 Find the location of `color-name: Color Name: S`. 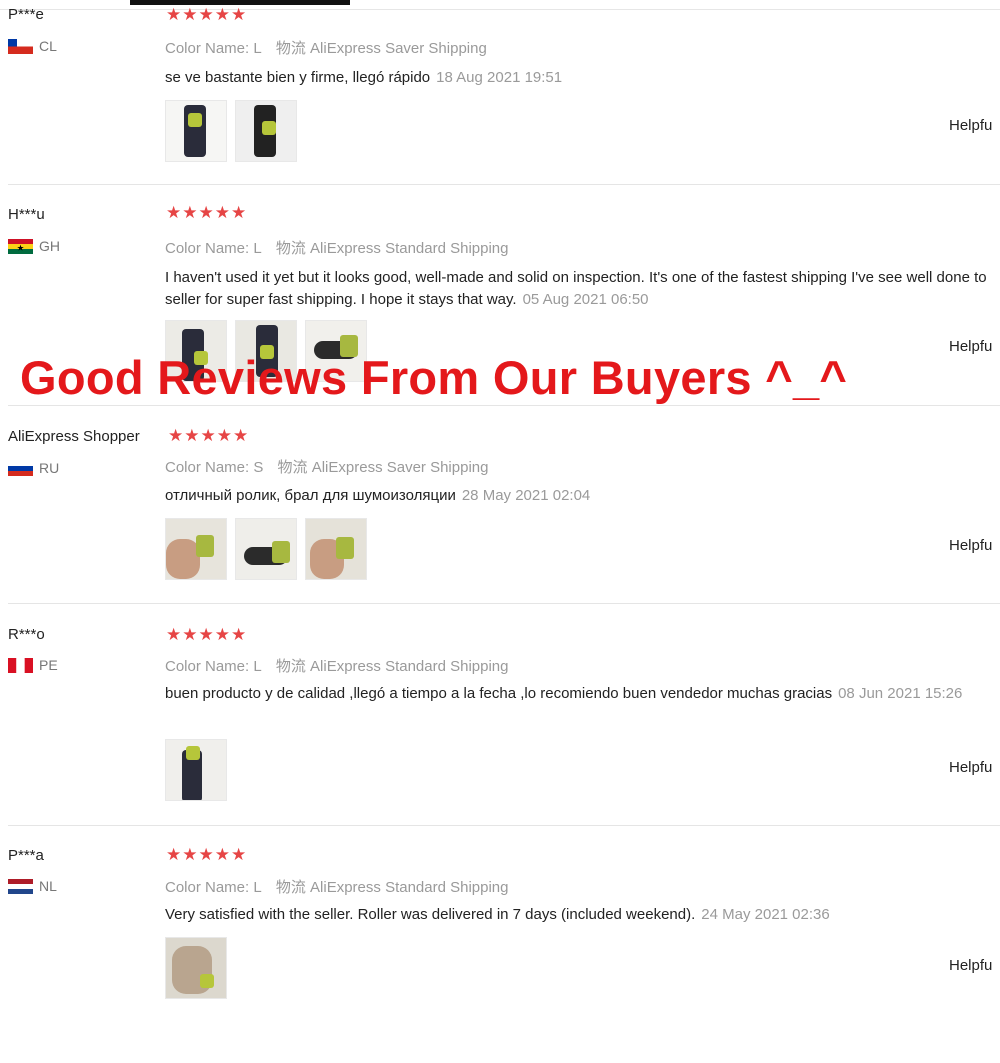

color-name: Color Name: S is located at coordinates (214, 467).